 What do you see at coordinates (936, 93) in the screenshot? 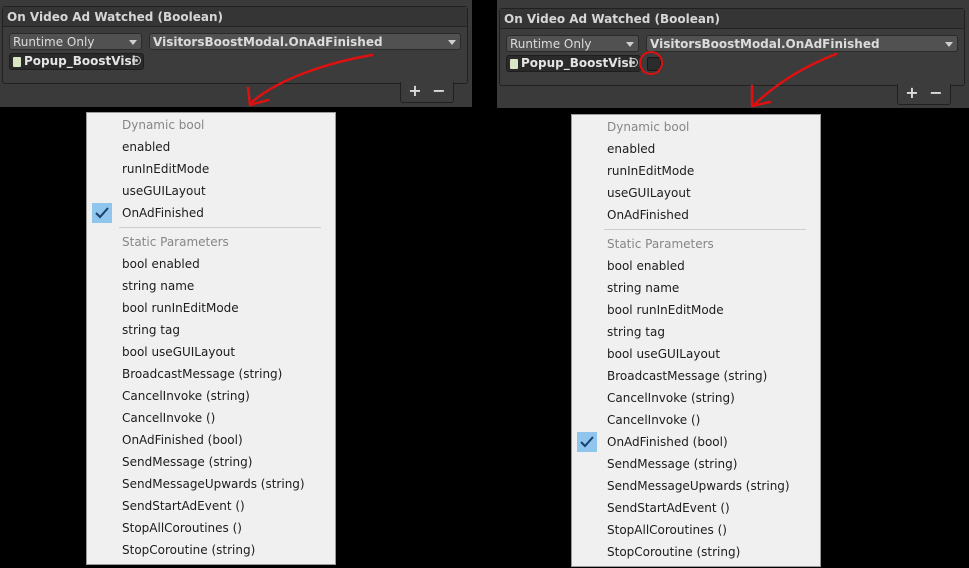
I see `right-remove-button: −` at bounding box center [936, 93].